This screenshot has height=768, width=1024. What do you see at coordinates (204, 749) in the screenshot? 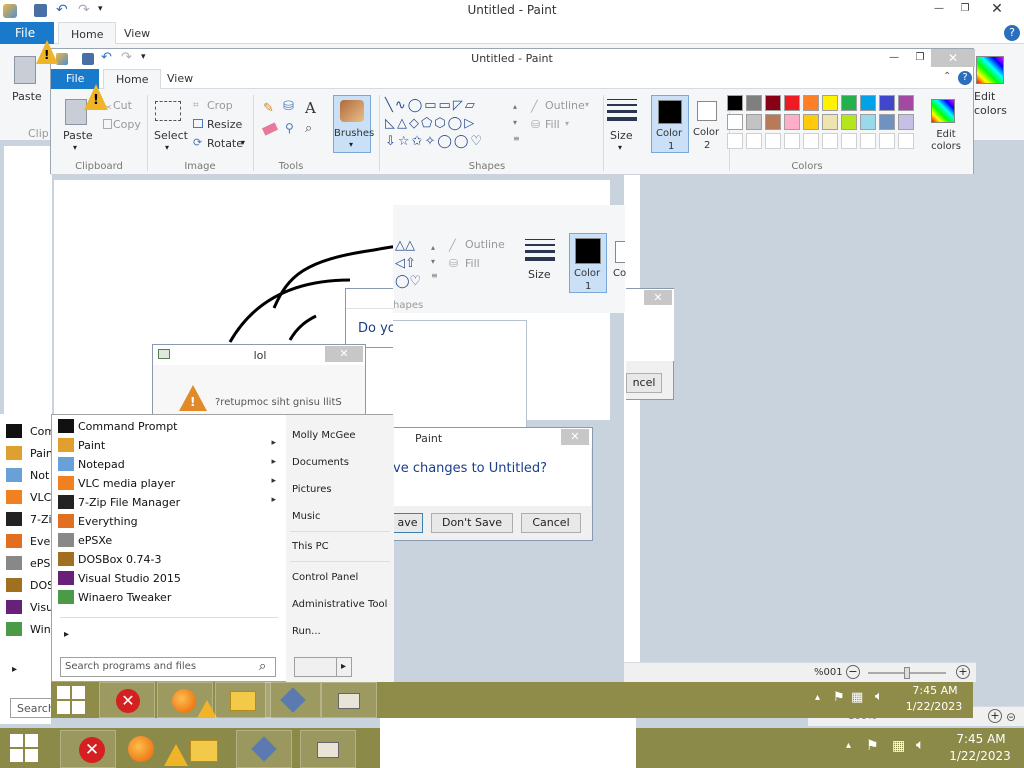
I see `taskbar-explorer-button` at bounding box center [204, 749].